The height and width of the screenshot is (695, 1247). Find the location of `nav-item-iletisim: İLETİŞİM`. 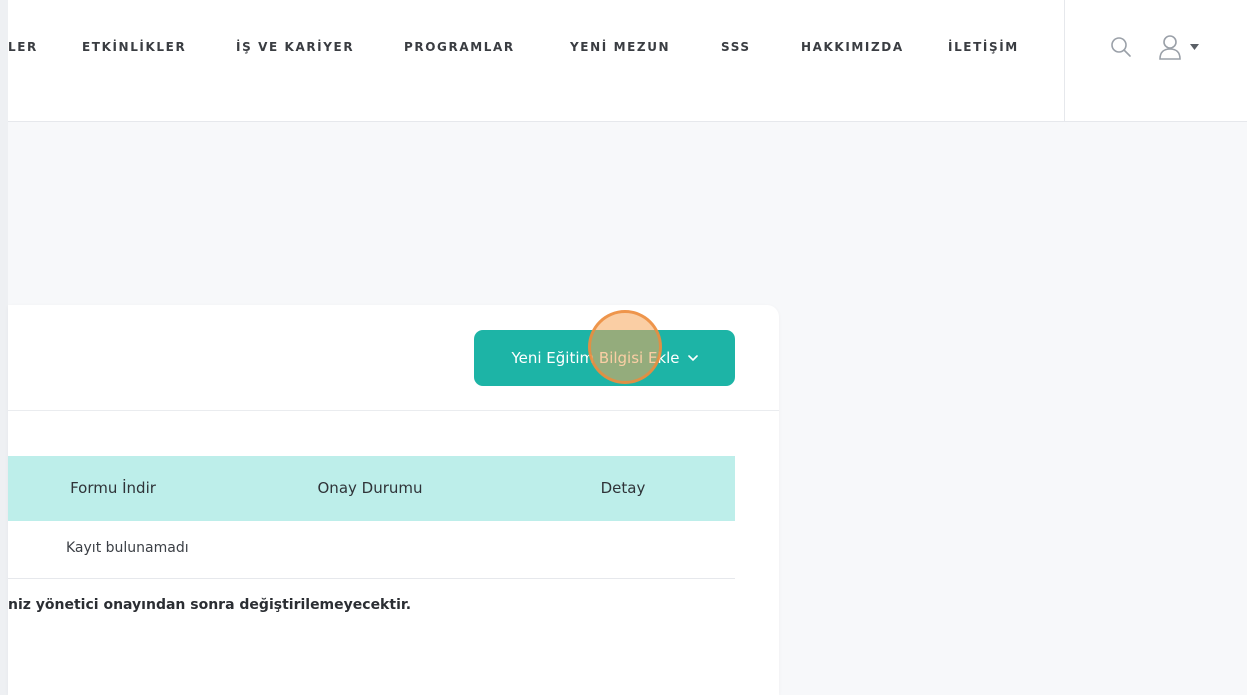

nav-item-iletisim: İLETİŞİM is located at coordinates (983, 47).